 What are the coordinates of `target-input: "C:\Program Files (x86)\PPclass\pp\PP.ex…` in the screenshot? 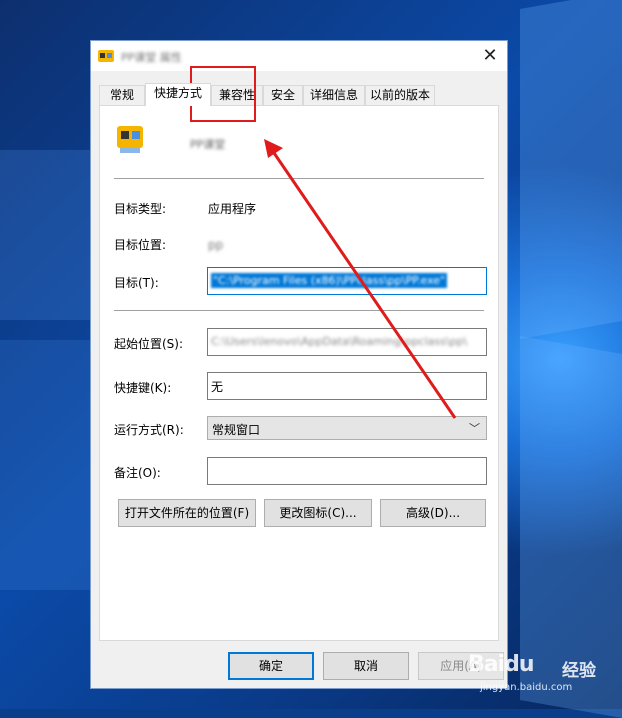 It's located at (347, 281).